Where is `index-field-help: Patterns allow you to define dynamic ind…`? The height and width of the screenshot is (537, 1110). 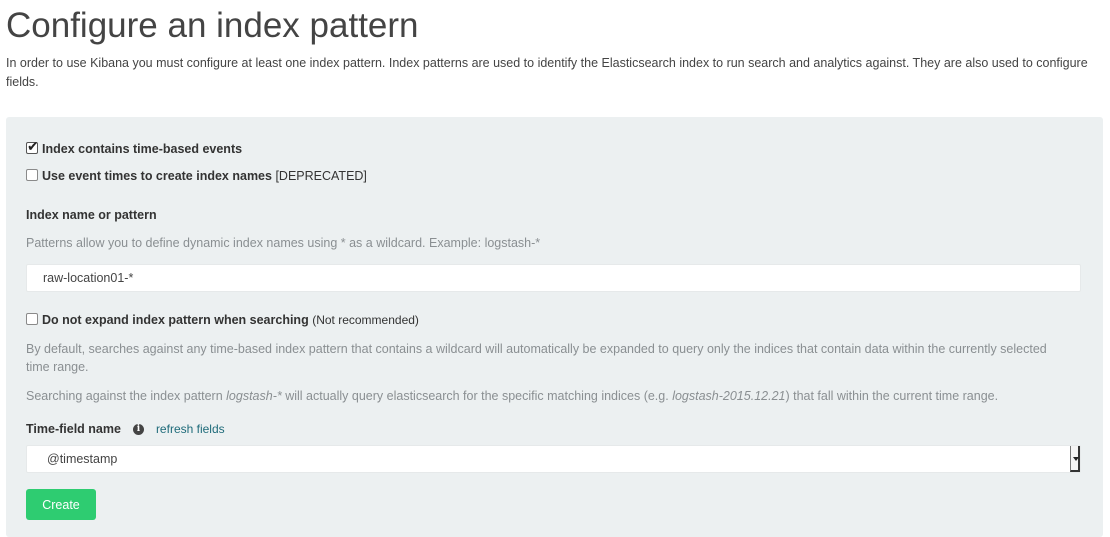
index-field-help: Patterns allow you to define dynamic ind… is located at coordinates (283, 243).